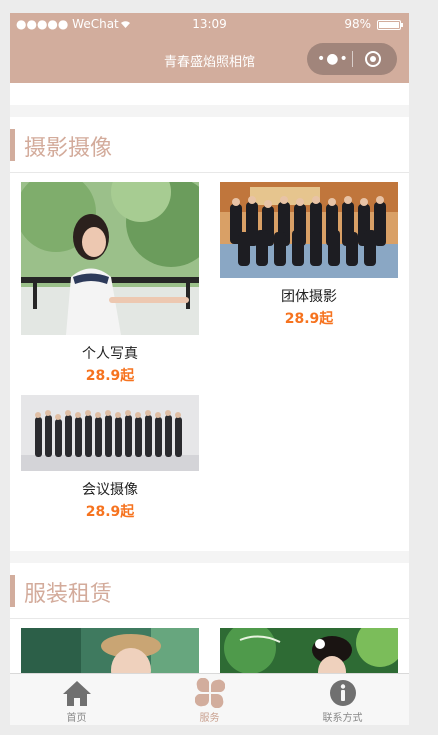  Describe the element at coordinates (110, 490) in the screenshot. I see `service-name: 会议摄像` at that location.